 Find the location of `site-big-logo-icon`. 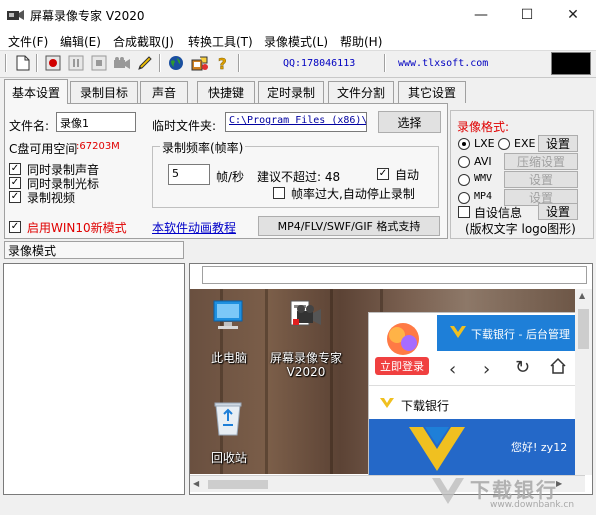

site-big-logo-icon is located at coordinates (437, 450).